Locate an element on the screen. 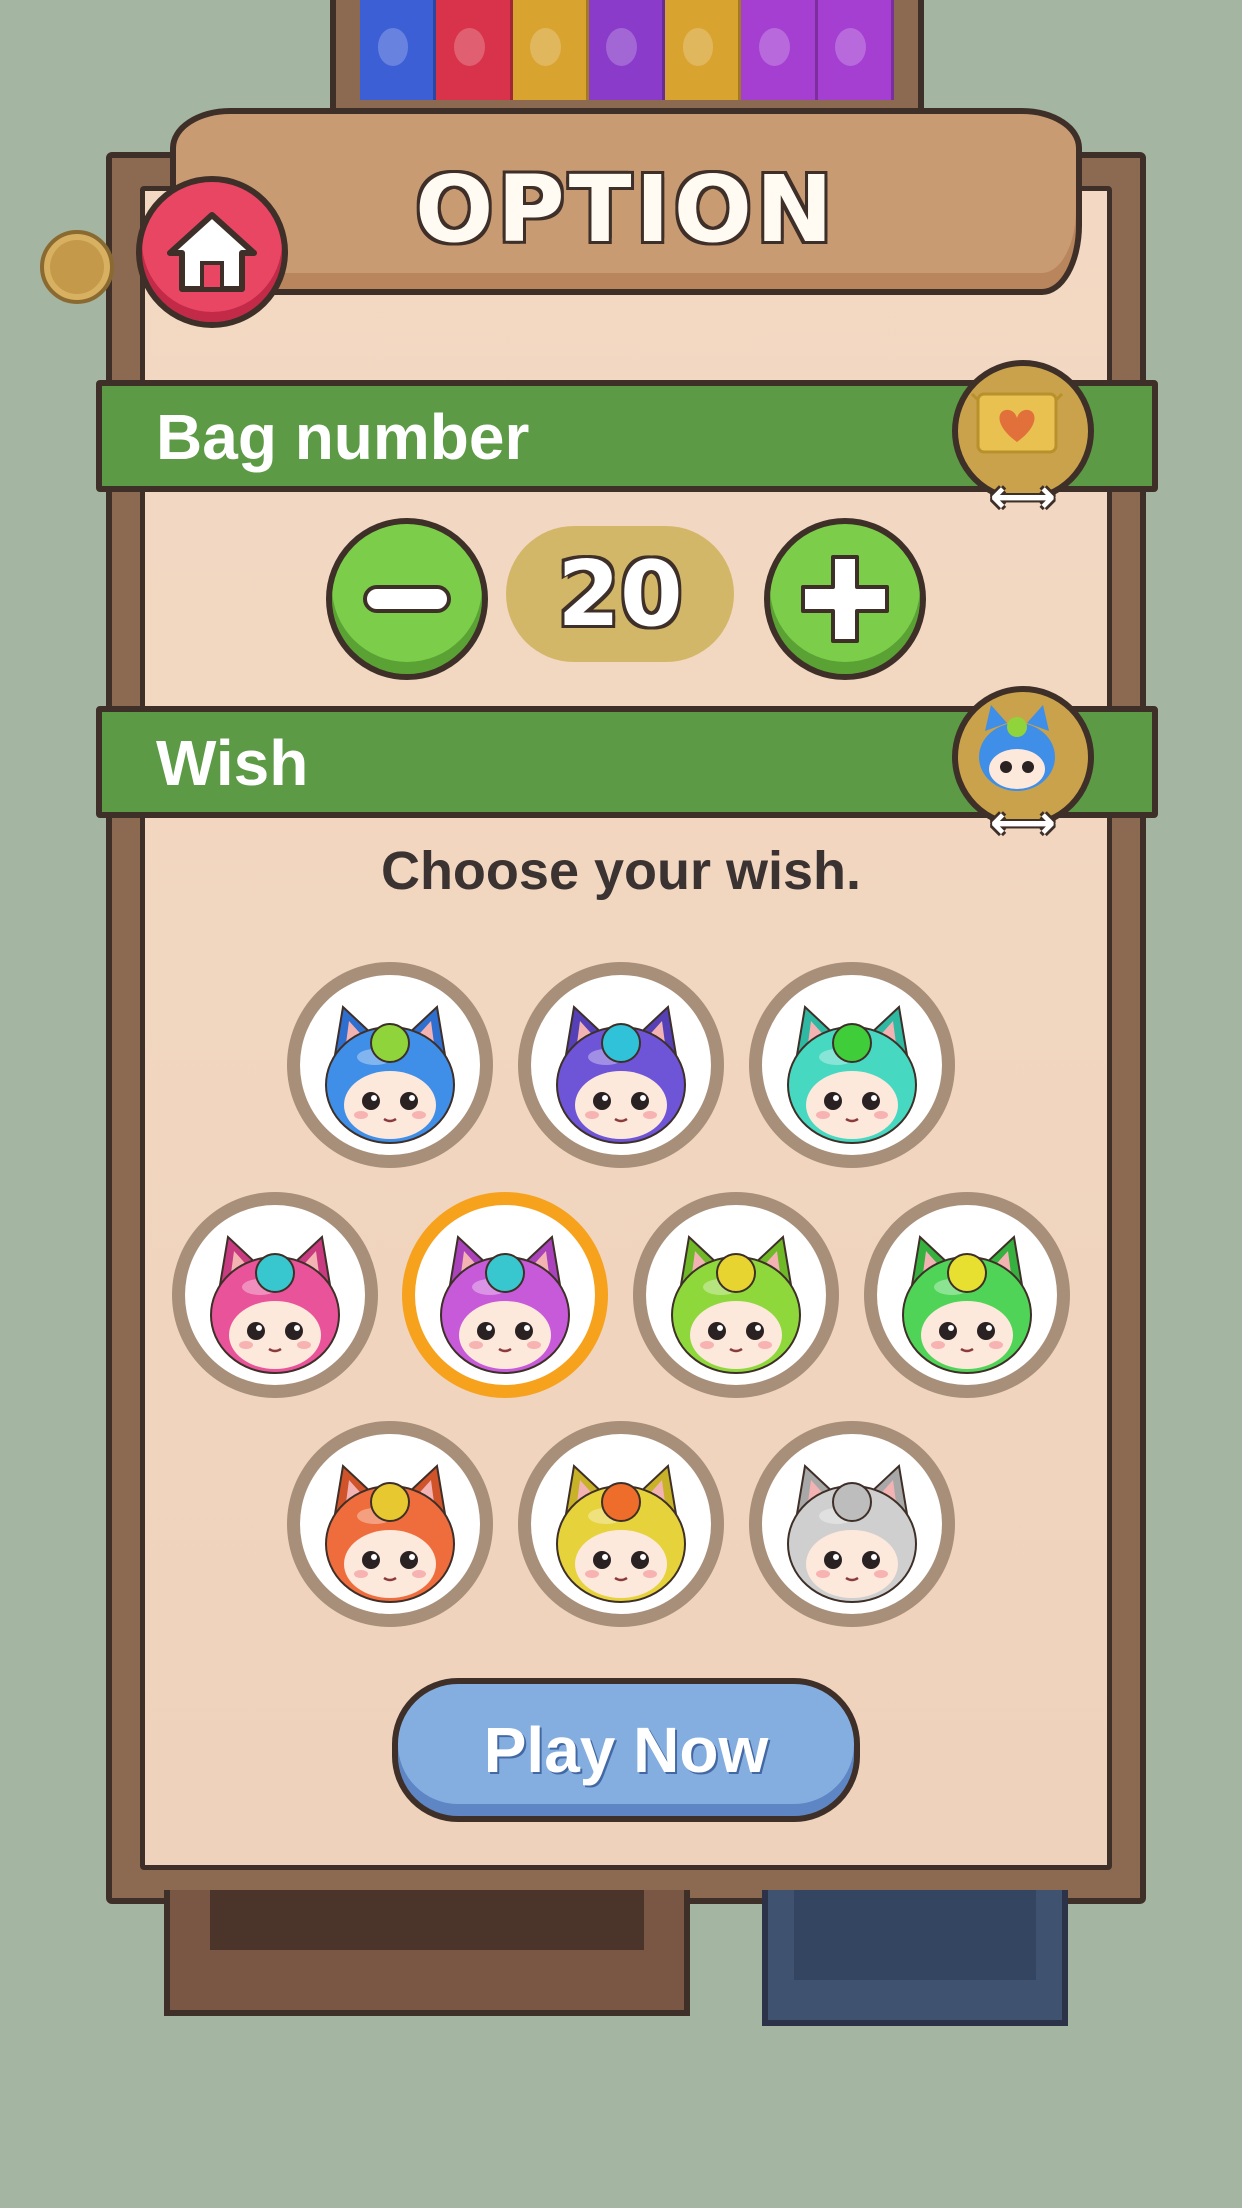 This screenshot has width=1242, height=2208. blue-cat-character-icon is located at coordinates (1017, 748).